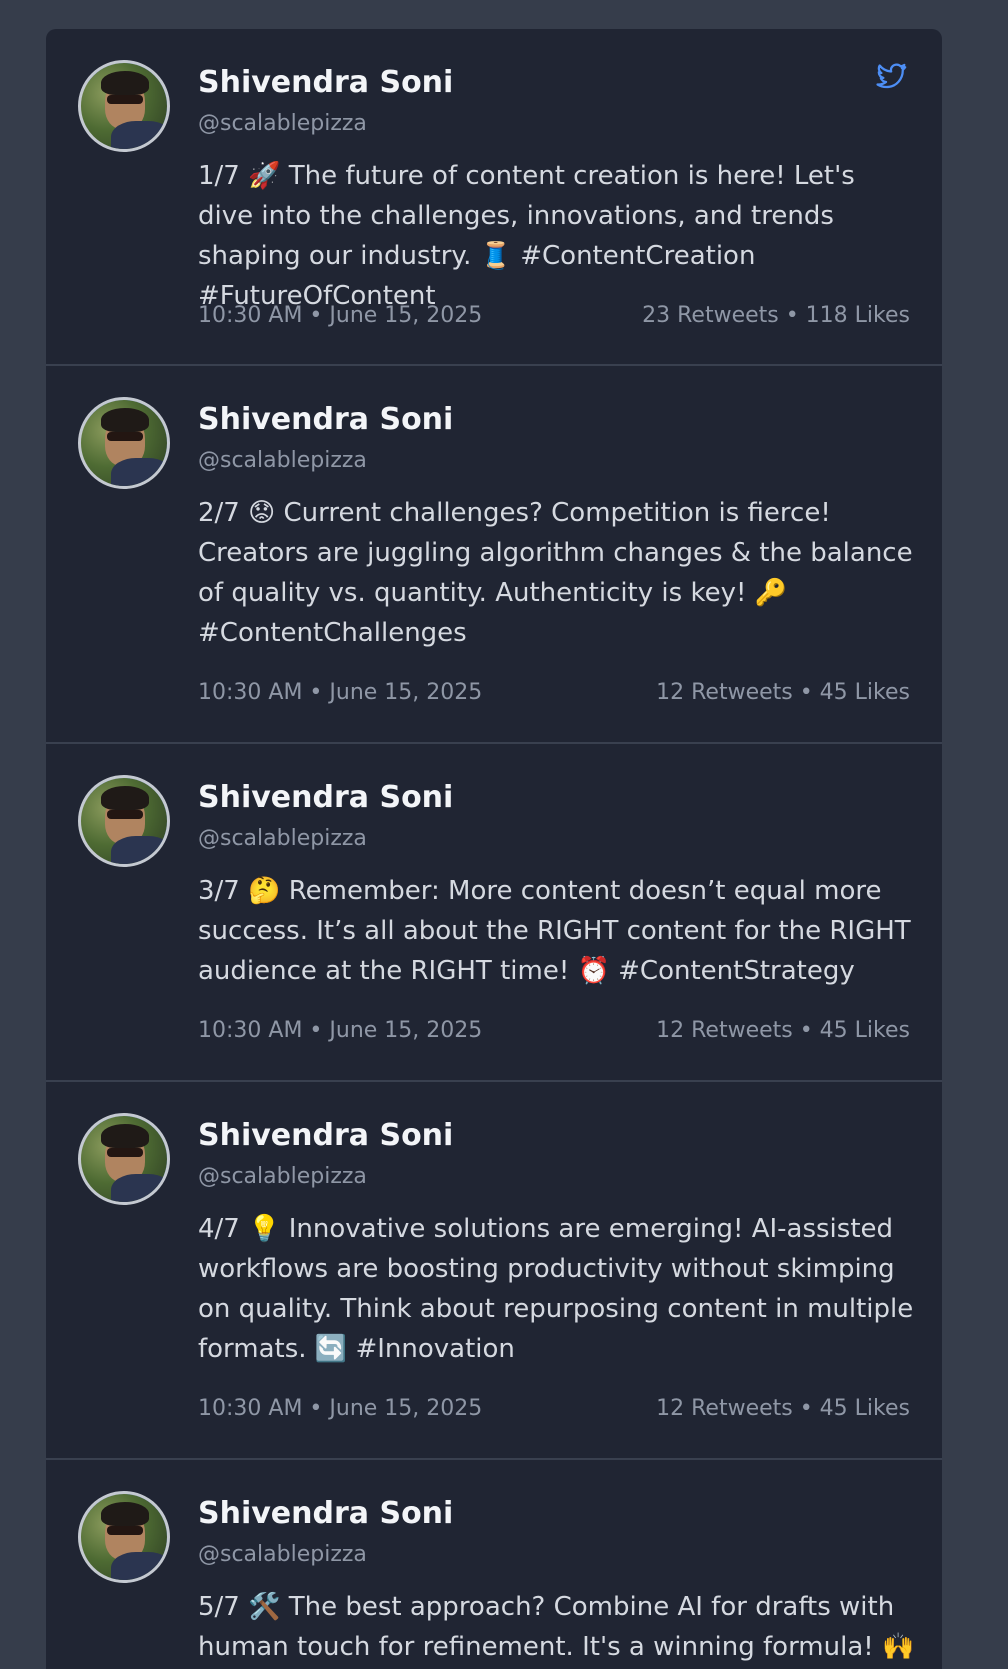 This screenshot has height=1669, width=1008. What do you see at coordinates (776, 315) in the screenshot?
I see `tweet-stats: 23 Retweets • 118 Likes` at bounding box center [776, 315].